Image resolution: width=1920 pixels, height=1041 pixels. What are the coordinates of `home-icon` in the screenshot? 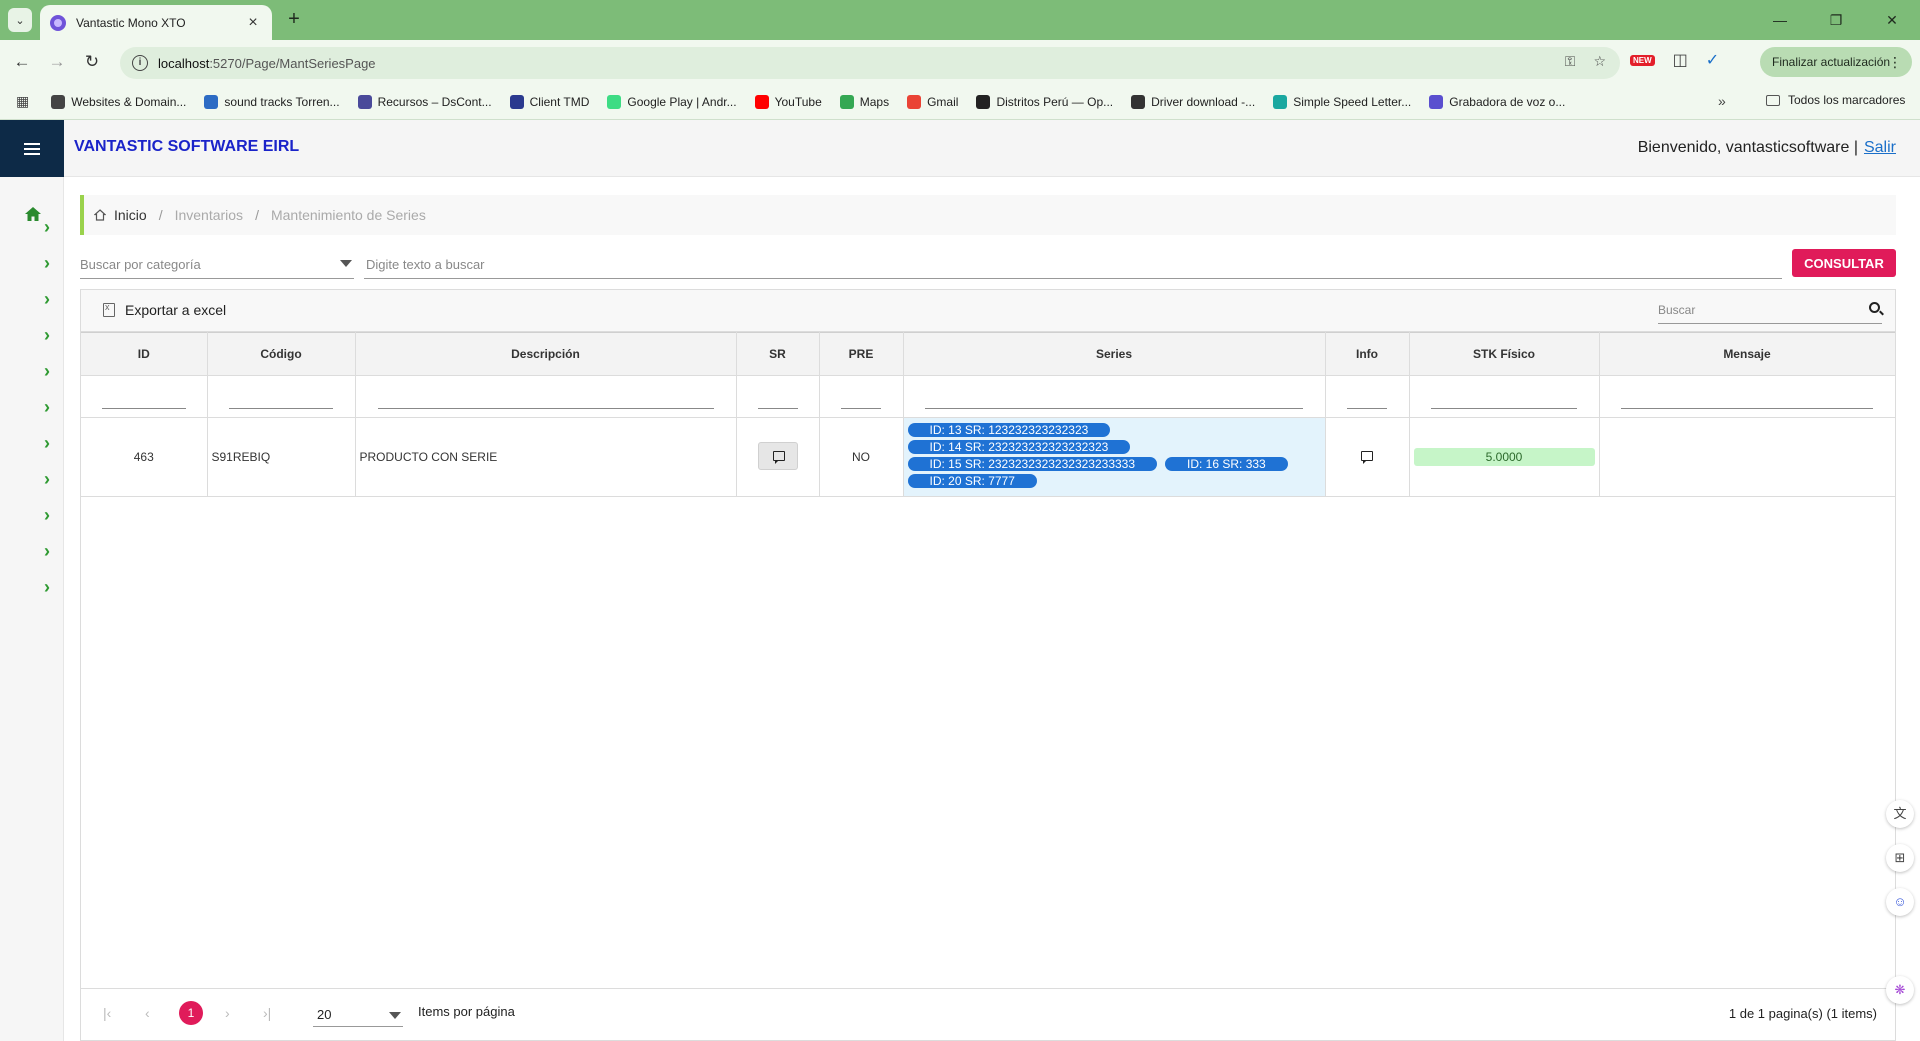 It's located at (33, 214).